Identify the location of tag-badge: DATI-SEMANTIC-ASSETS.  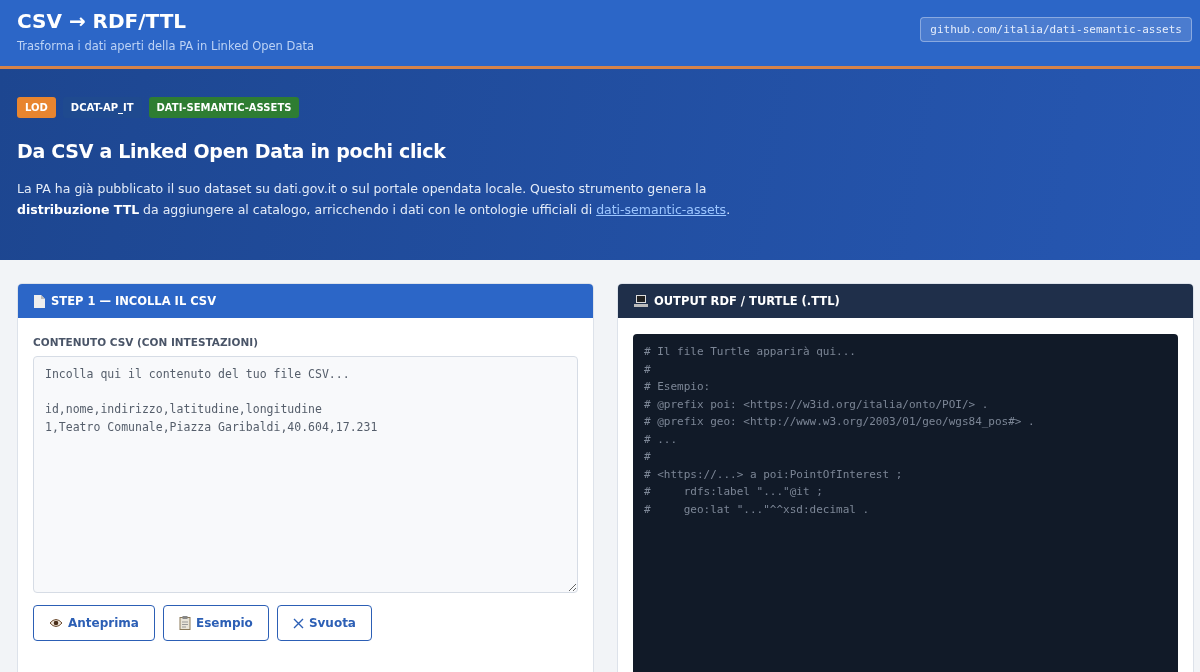
(224, 107).